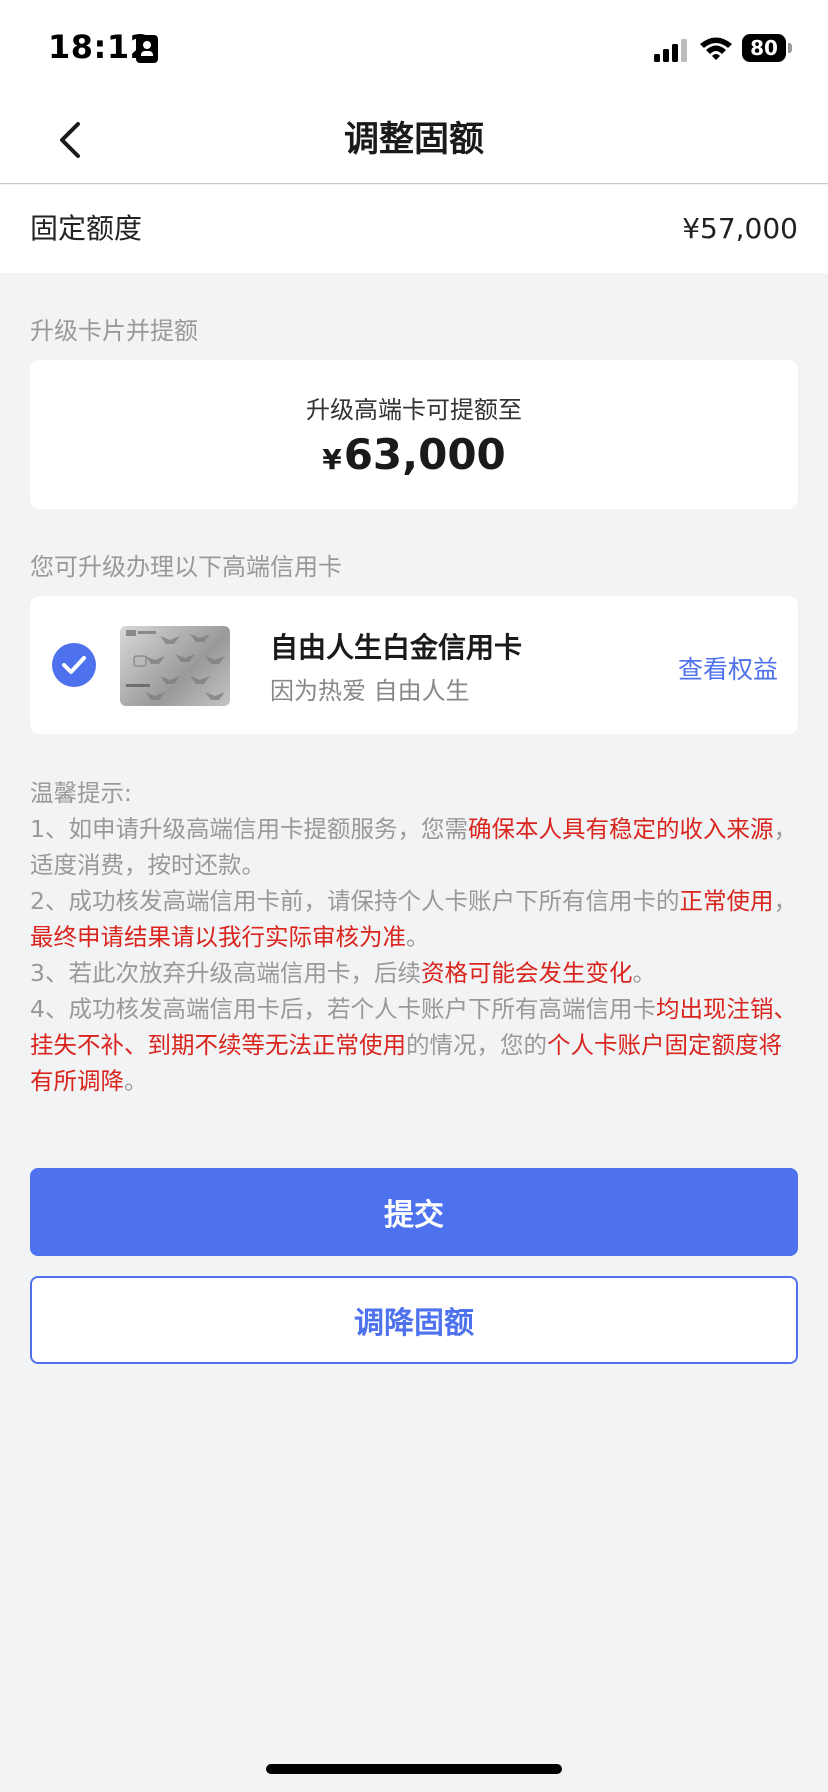 The width and height of the screenshot is (828, 1792). What do you see at coordinates (424, 454) in the screenshot?
I see `upgrade-amount-value: 63,000` at bounding box center [424, 454].